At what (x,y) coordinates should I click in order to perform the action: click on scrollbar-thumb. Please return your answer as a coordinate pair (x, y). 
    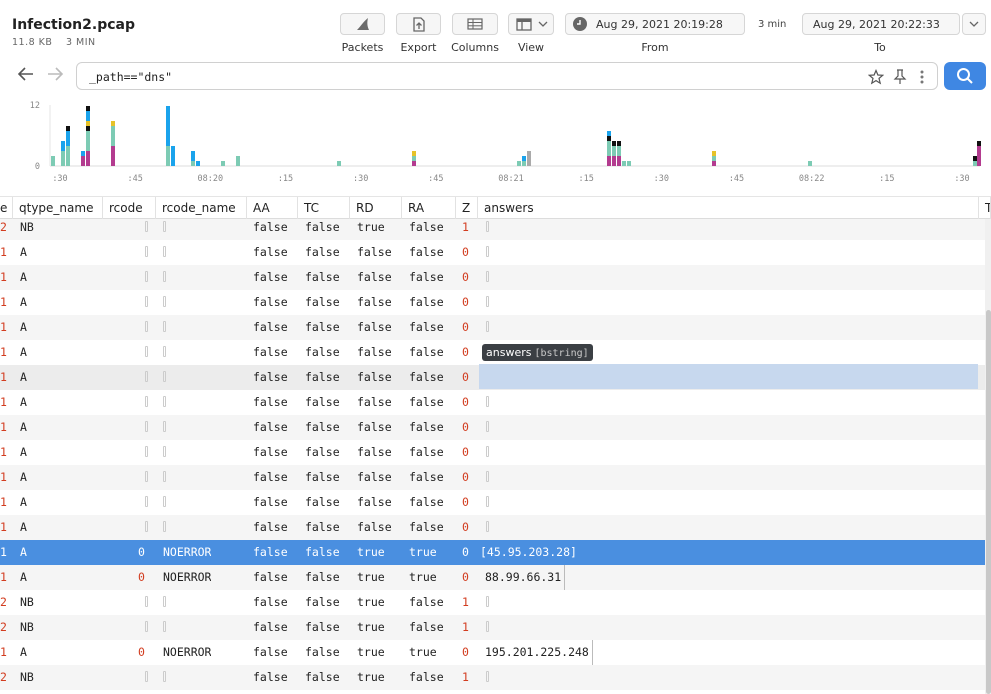
    Looking at the image, I should click on (988, 502).